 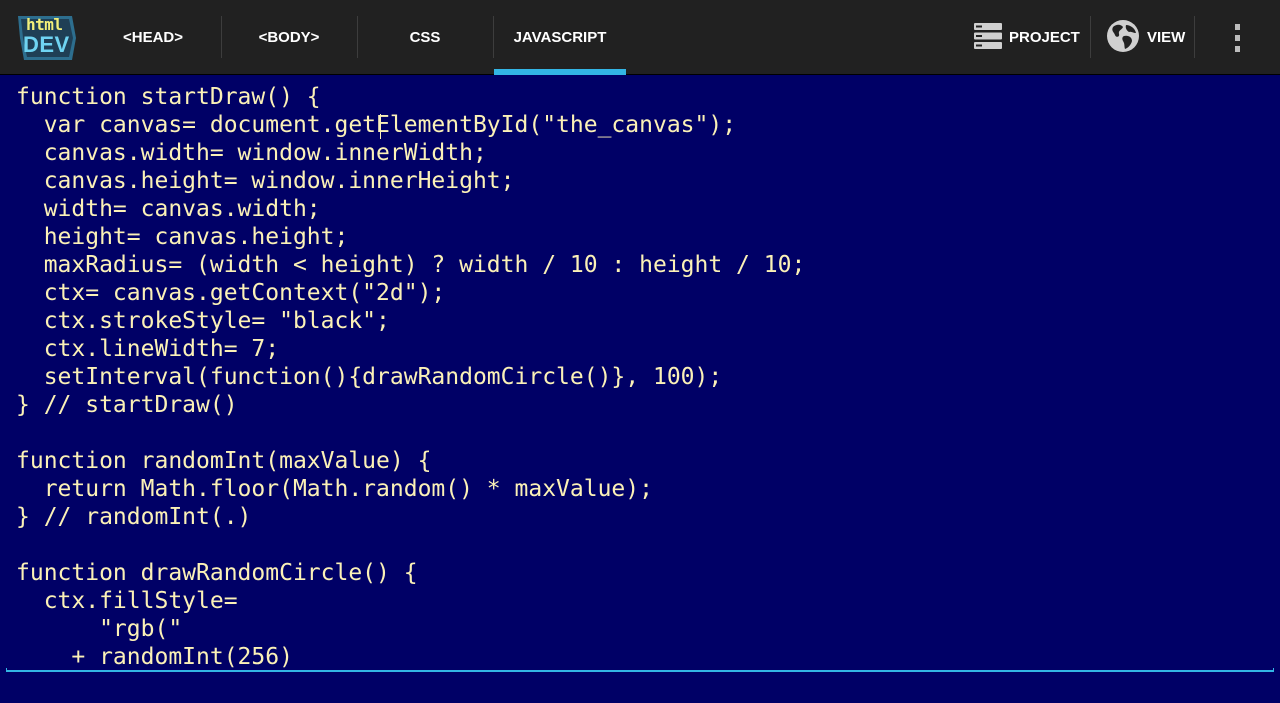 What do you see at coordinates (147, 349) in the screenshot?
I see `code-line: ctx.lineWidth= 7;` at bounding box center [147, 349].